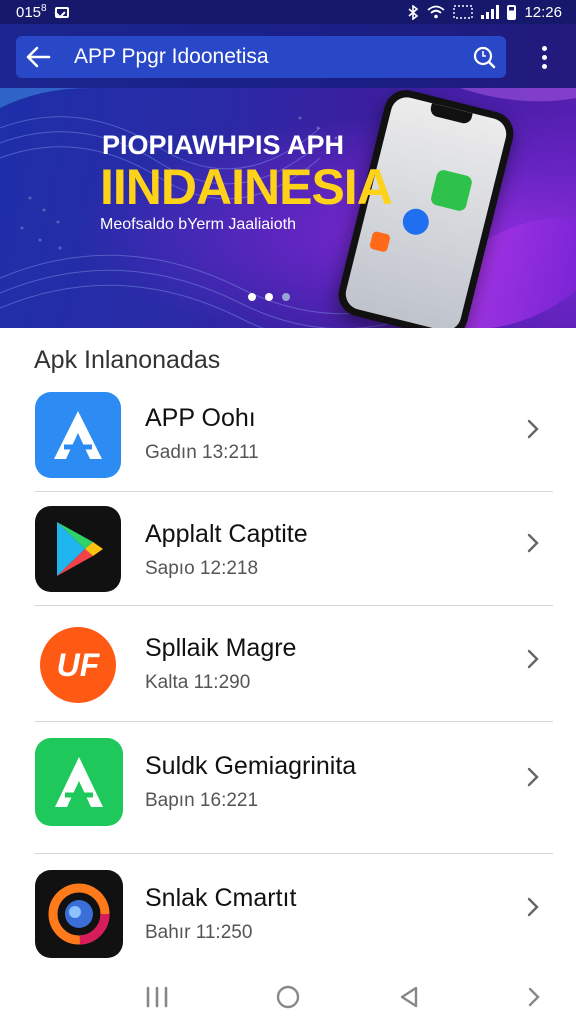  I want to click on search-button, so click(484, 57).